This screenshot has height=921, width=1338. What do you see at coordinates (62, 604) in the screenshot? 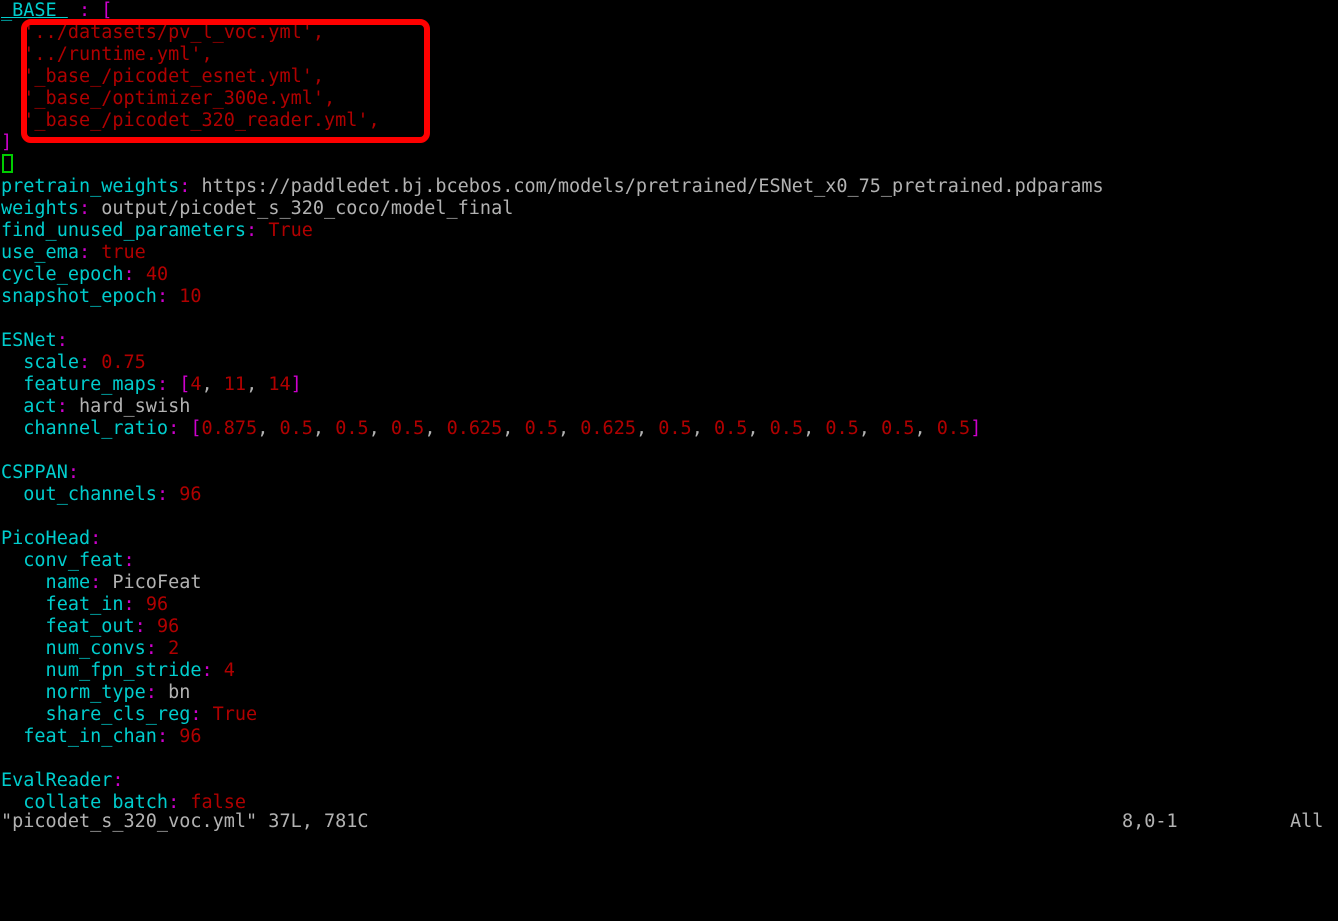
I see `code-token: feat_in` at bounding box center [62, 604].